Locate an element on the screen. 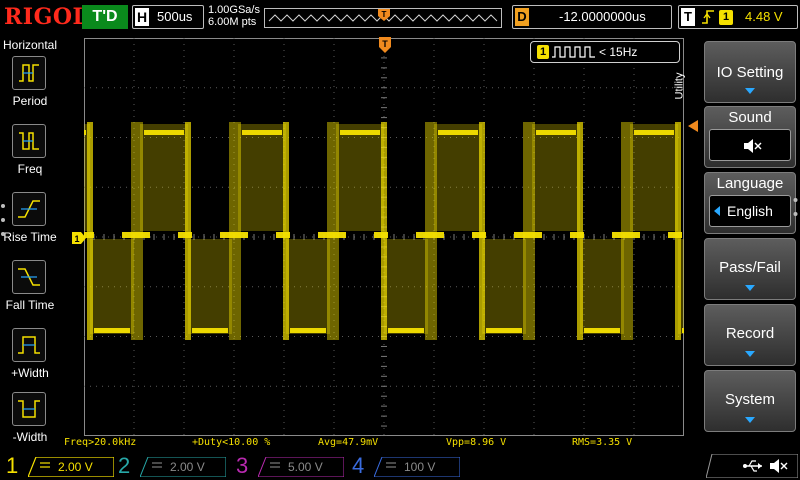 The width and height of the screenshot is (800, 480). measure-category-title: Horizontal is located at coordinates (30, 45).